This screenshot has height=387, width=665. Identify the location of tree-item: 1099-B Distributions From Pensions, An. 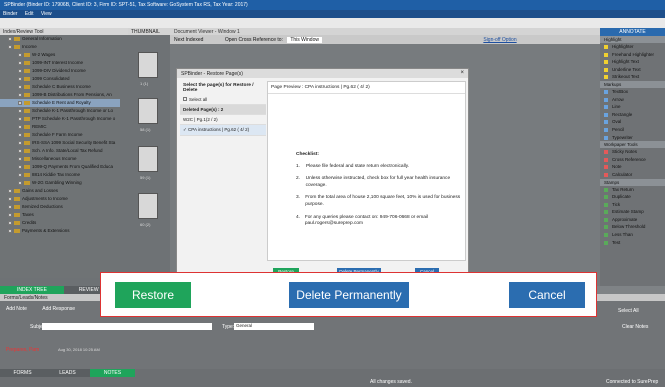
(60, 95).